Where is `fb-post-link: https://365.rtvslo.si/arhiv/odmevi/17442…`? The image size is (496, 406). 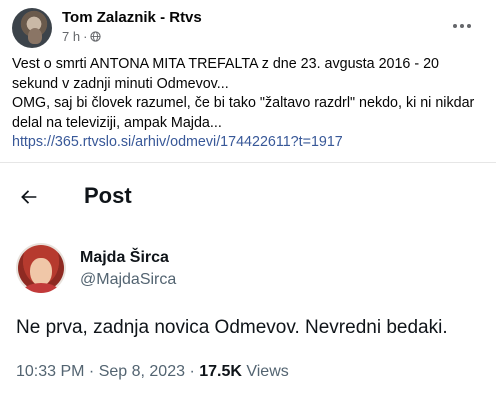 fb-post-link: https://365.rtvslo.si/arhiv/odmevi/17442… is located at coordinates (248, 143).